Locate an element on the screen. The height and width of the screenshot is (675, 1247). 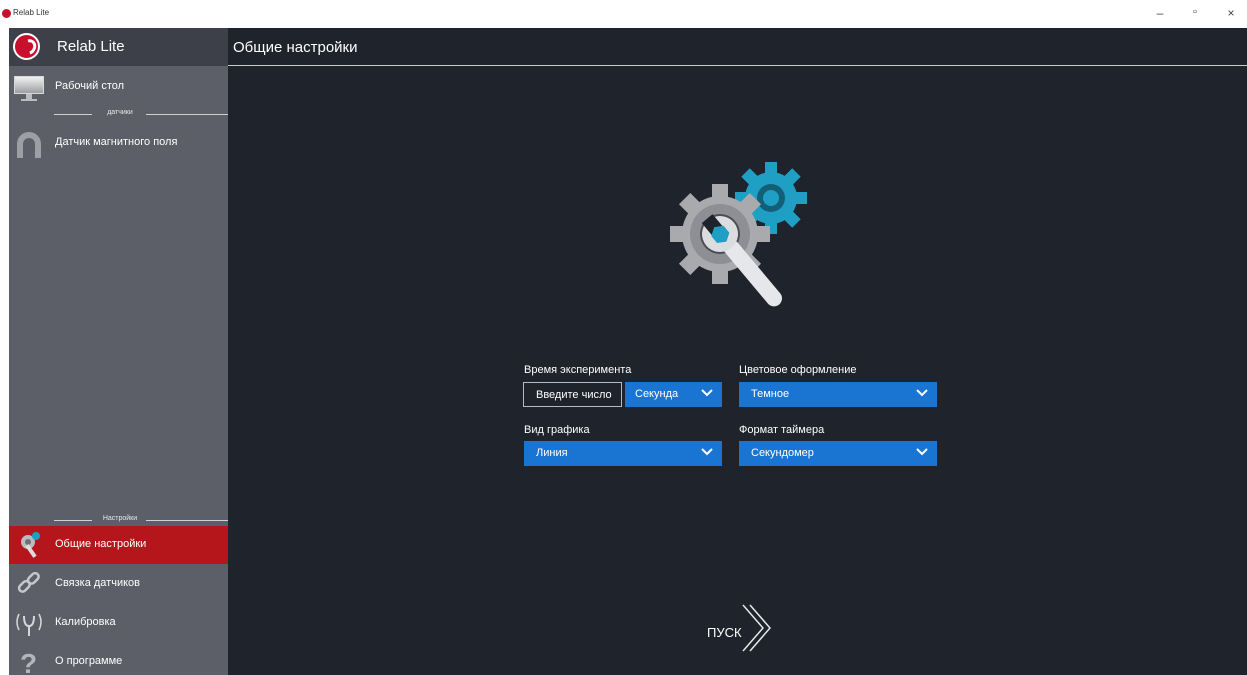
section-label: датчики is located at coordinates (120, 112).